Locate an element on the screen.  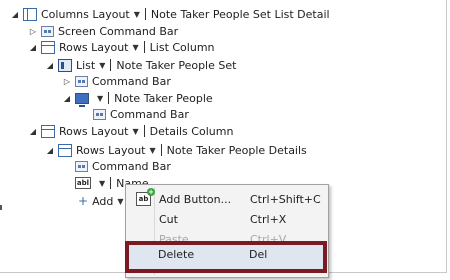
item-label: Screen Command Bar is located at coordinates (118, 31).